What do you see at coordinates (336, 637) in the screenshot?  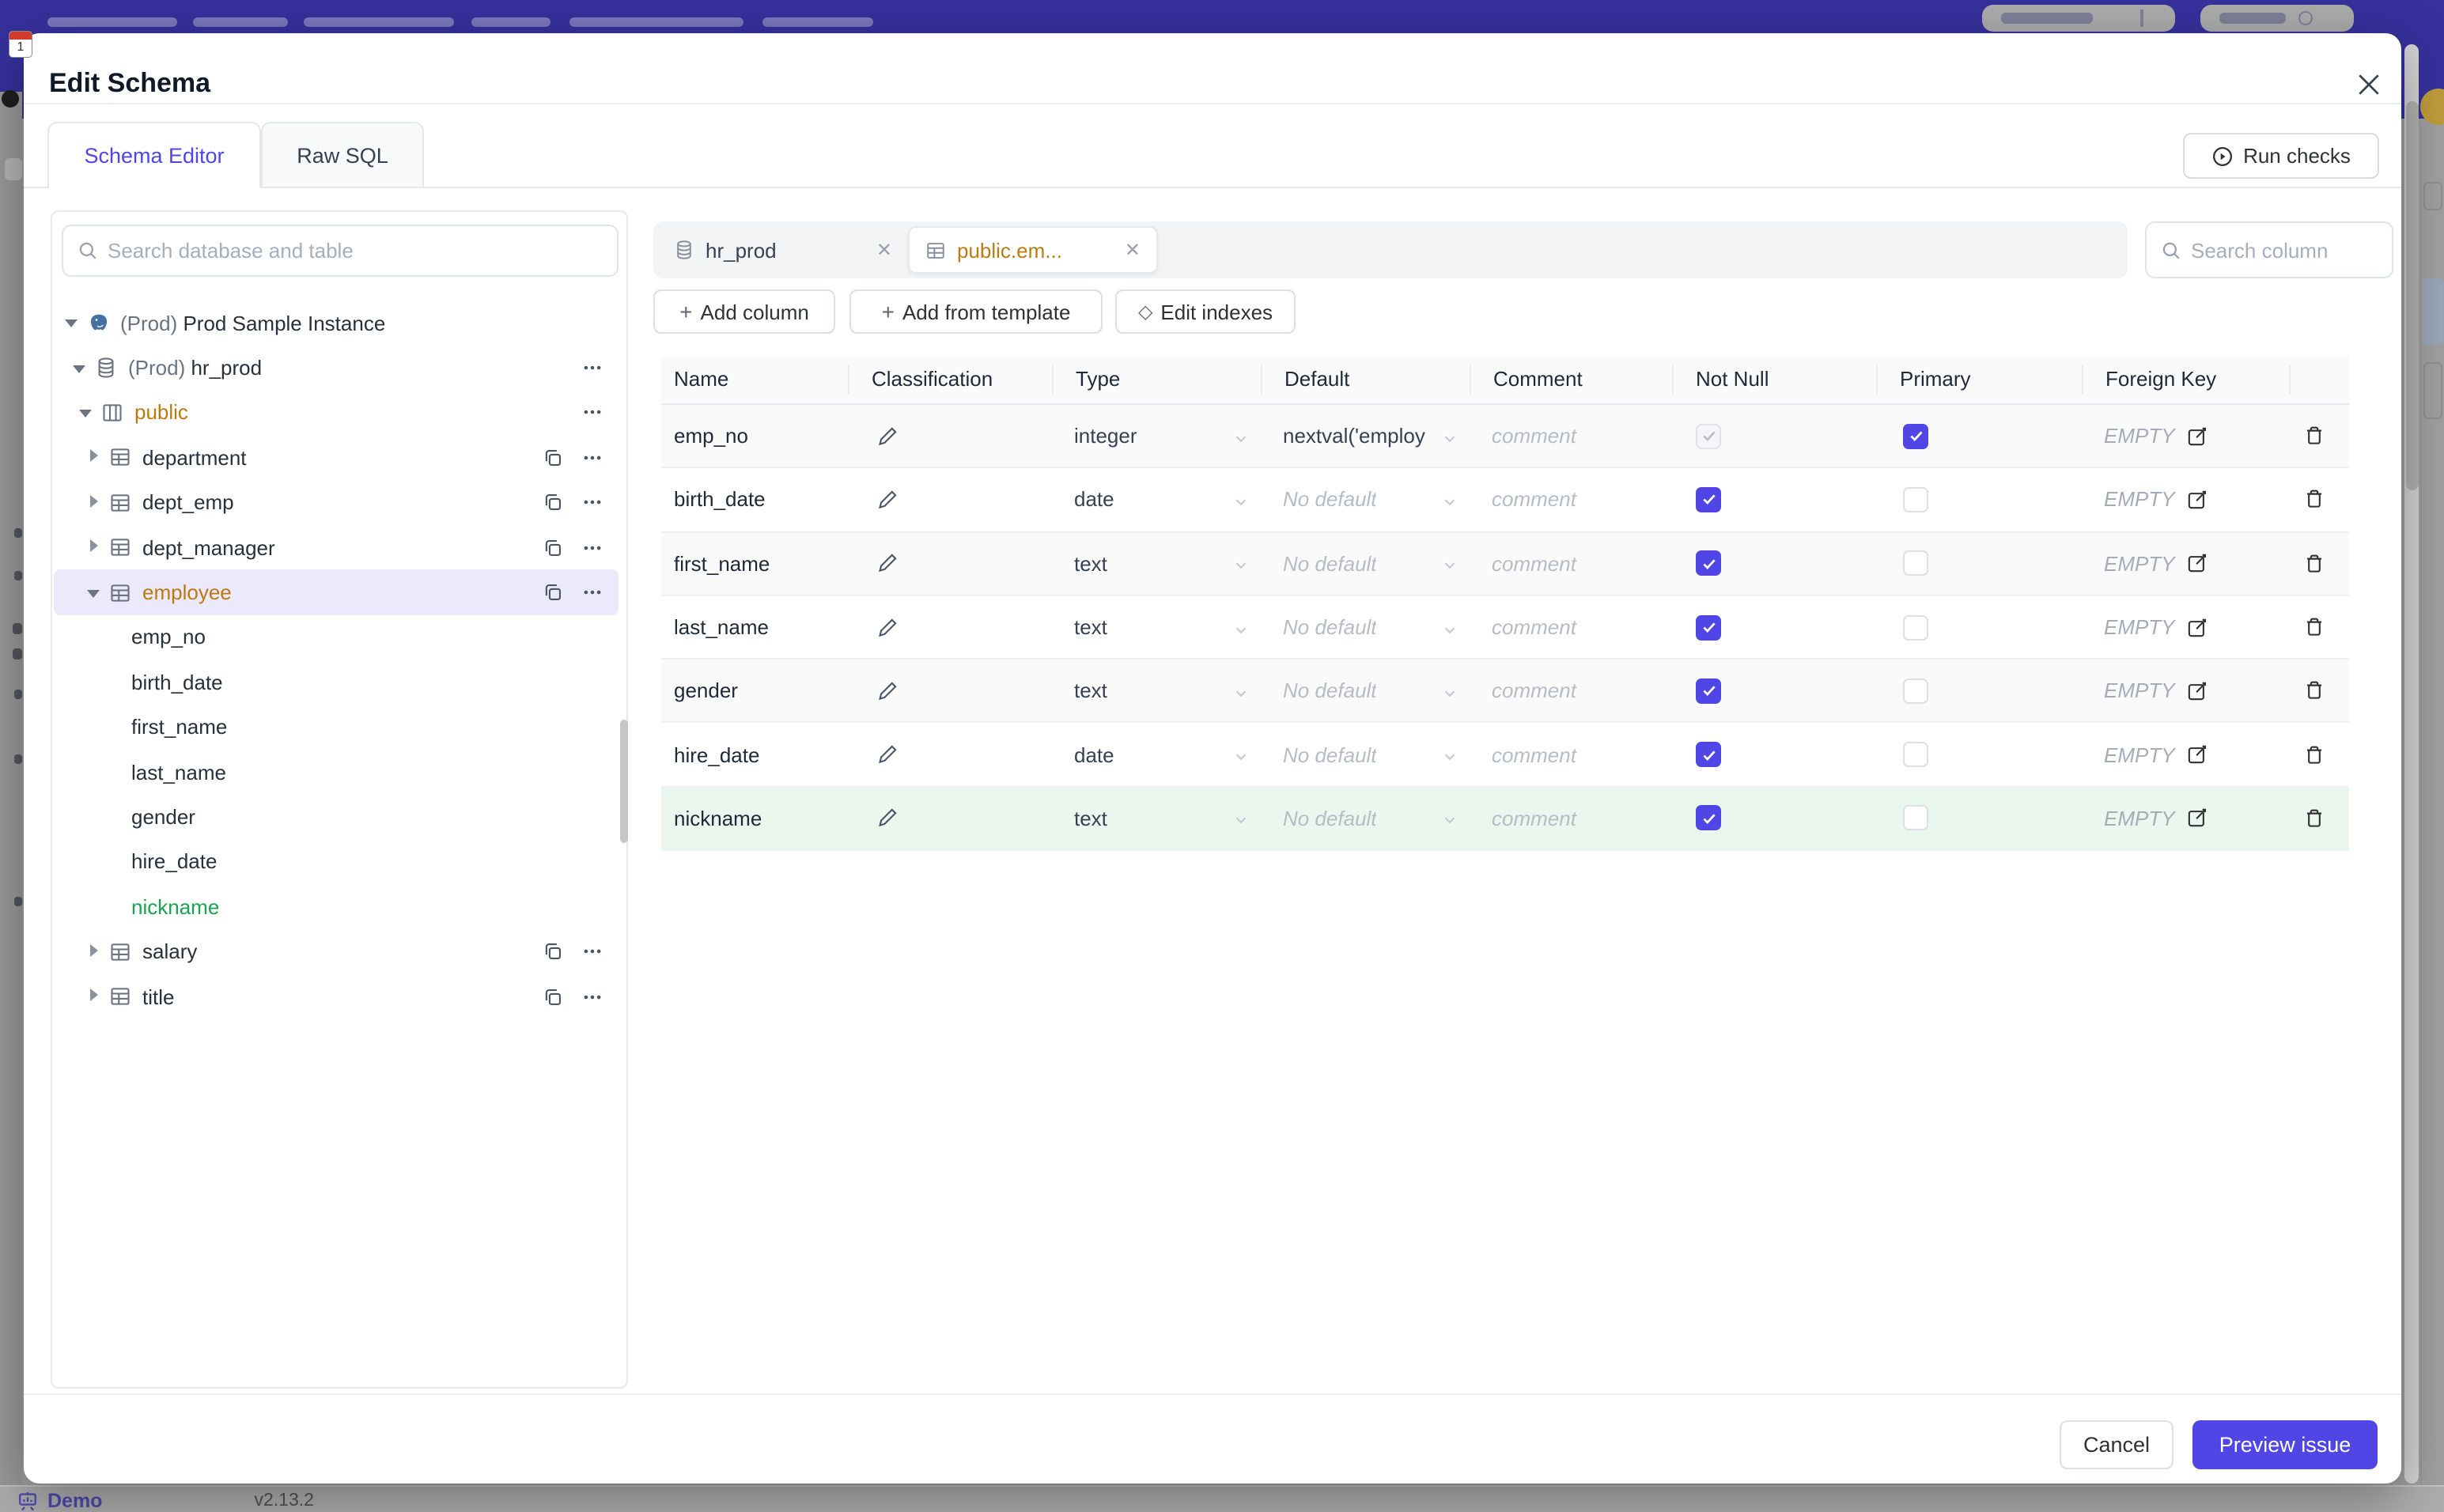 I see `tree-item-column-emp-no: emp_no` at bounding box center [336, 637].